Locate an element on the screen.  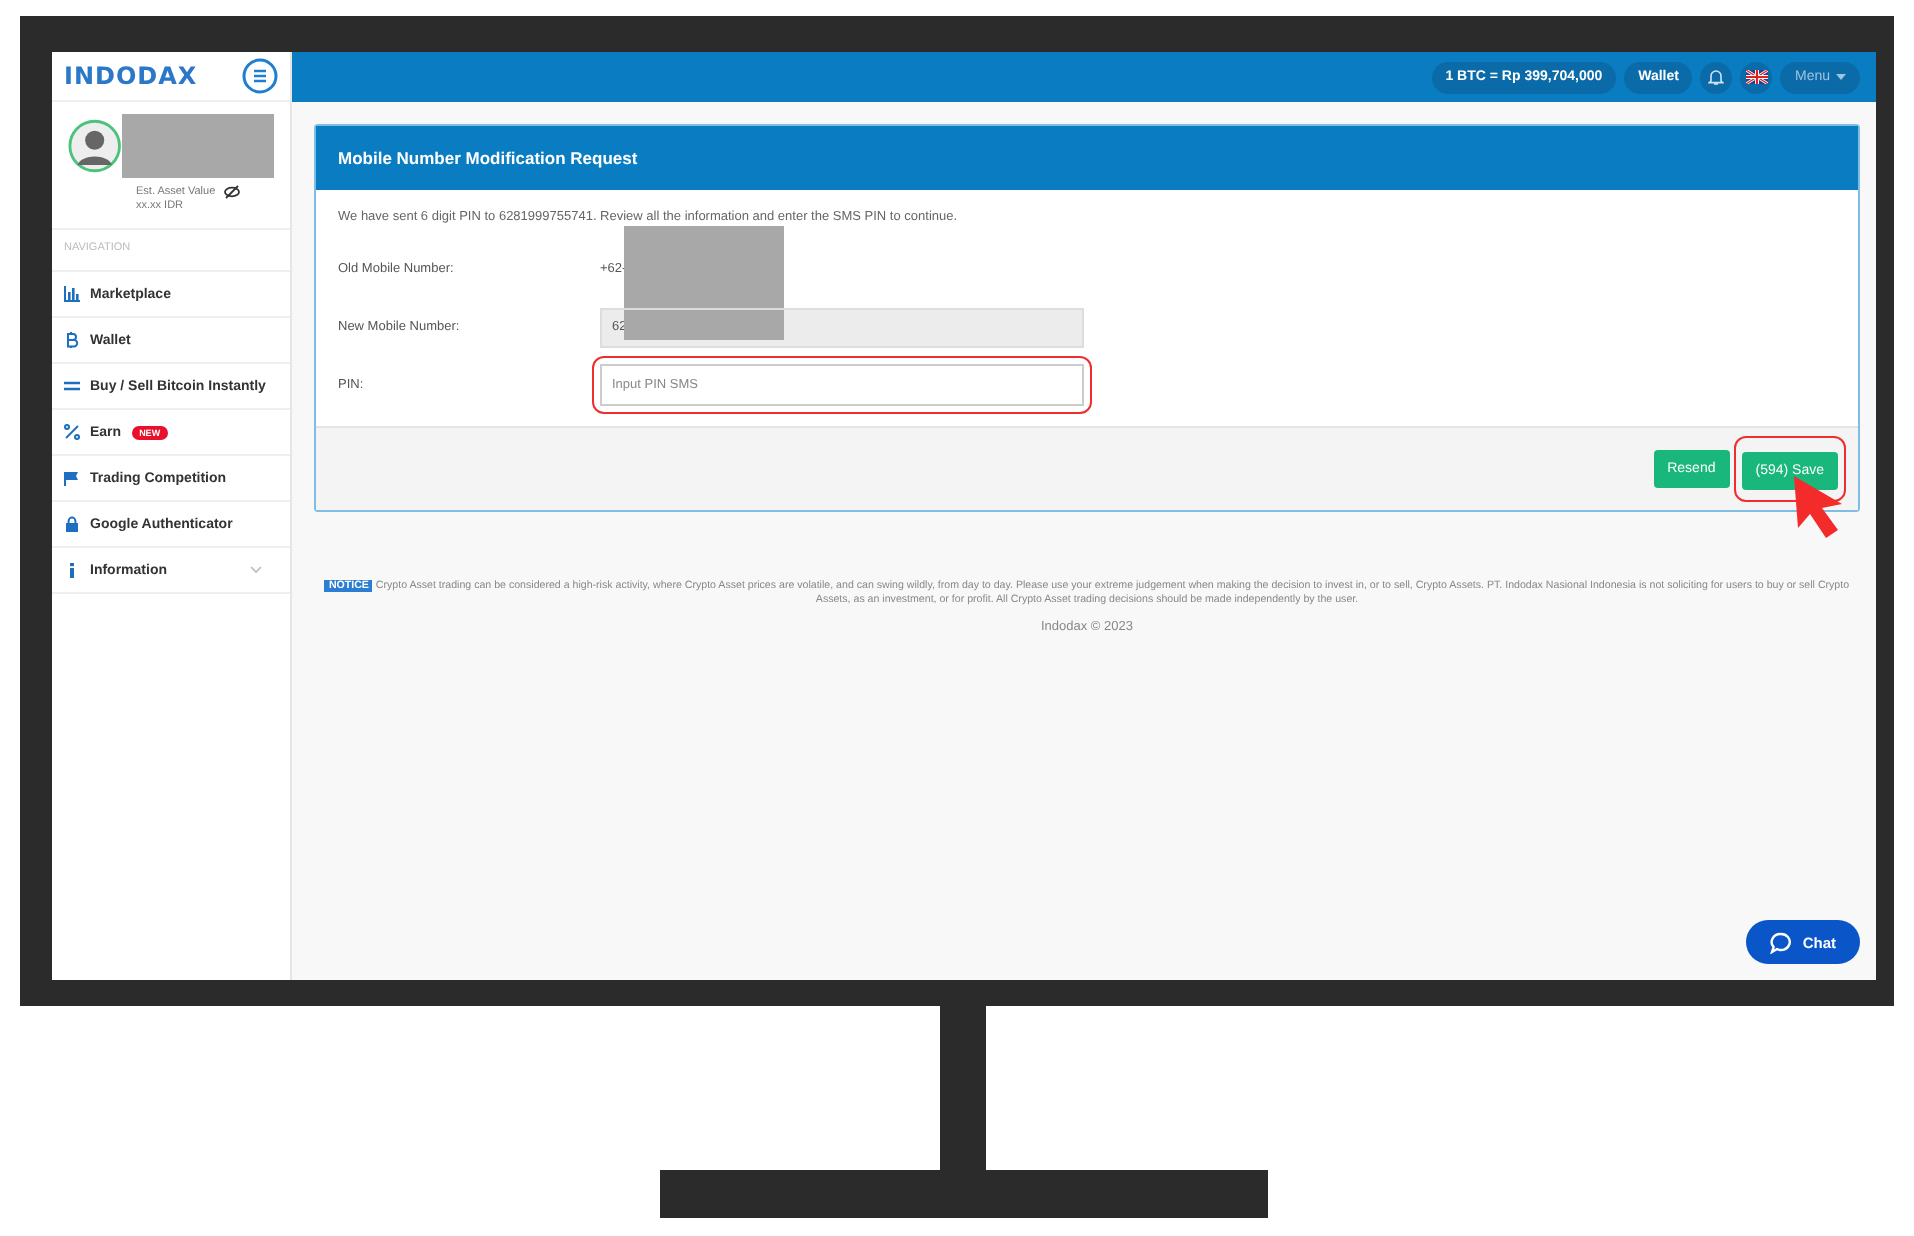
caret-icon is located at coordinates (1841, 77).